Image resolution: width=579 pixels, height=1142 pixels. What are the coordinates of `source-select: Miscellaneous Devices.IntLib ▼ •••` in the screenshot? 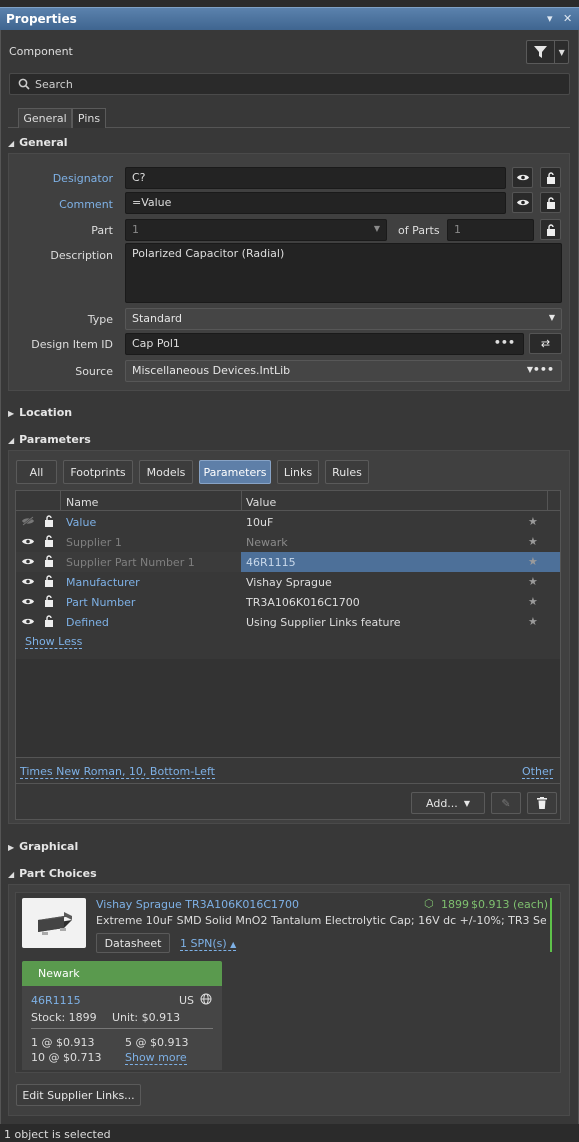 It's located at (343, 371).